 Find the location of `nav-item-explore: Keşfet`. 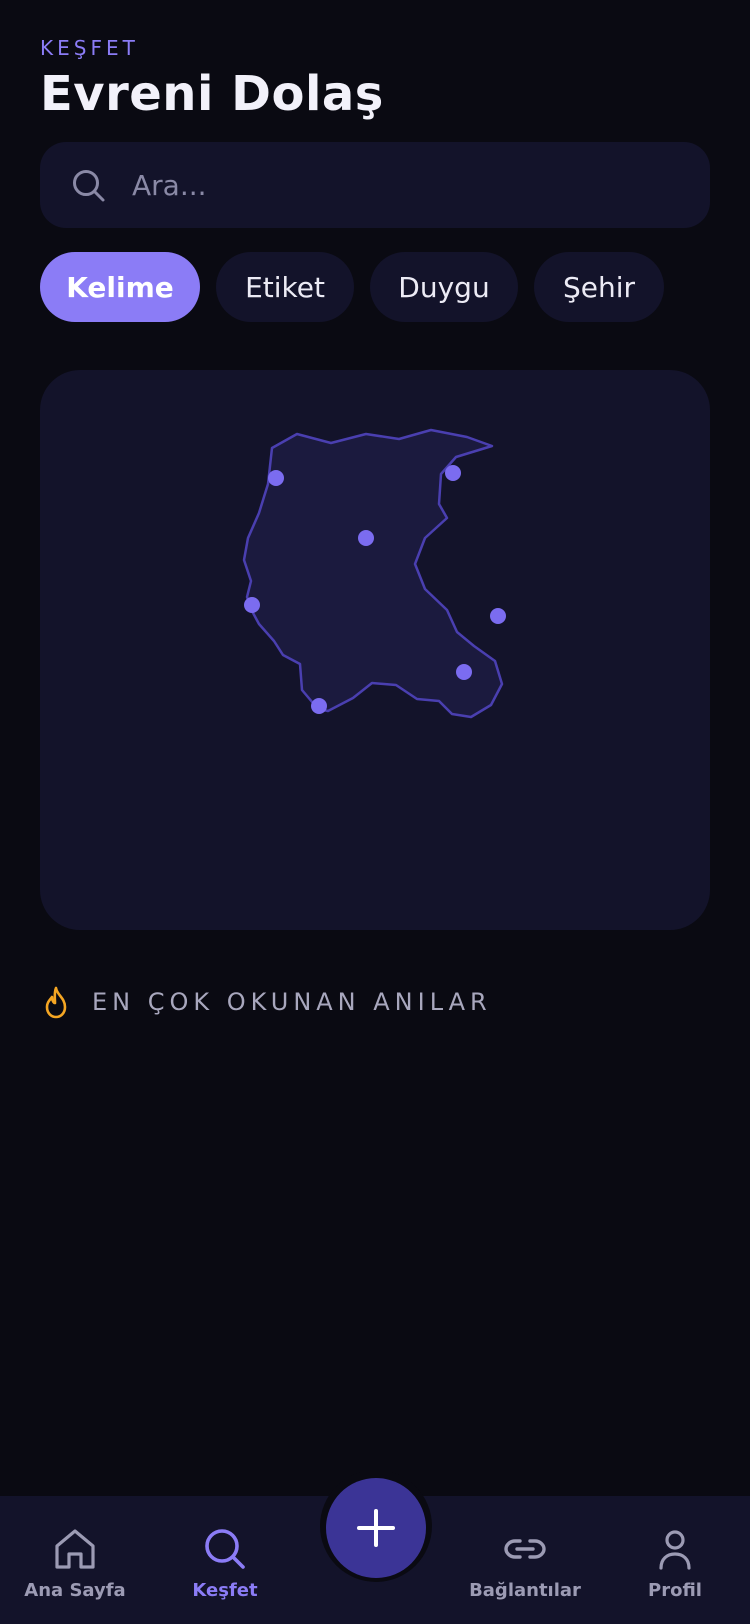

nav-item-explore: Keşfet is located at coordinates (225, 1560).